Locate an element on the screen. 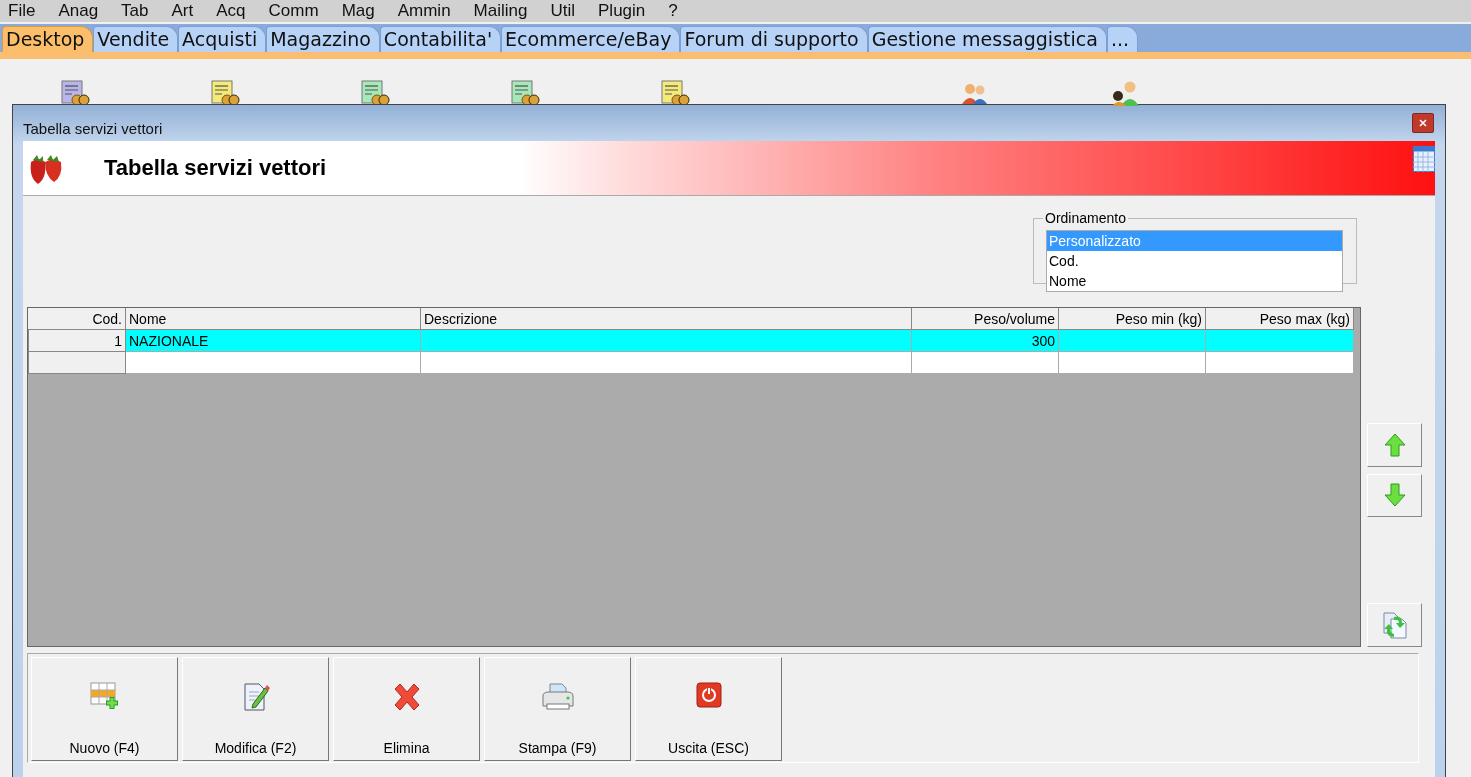 The image size is (1471, 777). toolbar-button: Uscita (ESC) is located at coordinates (708, 709).